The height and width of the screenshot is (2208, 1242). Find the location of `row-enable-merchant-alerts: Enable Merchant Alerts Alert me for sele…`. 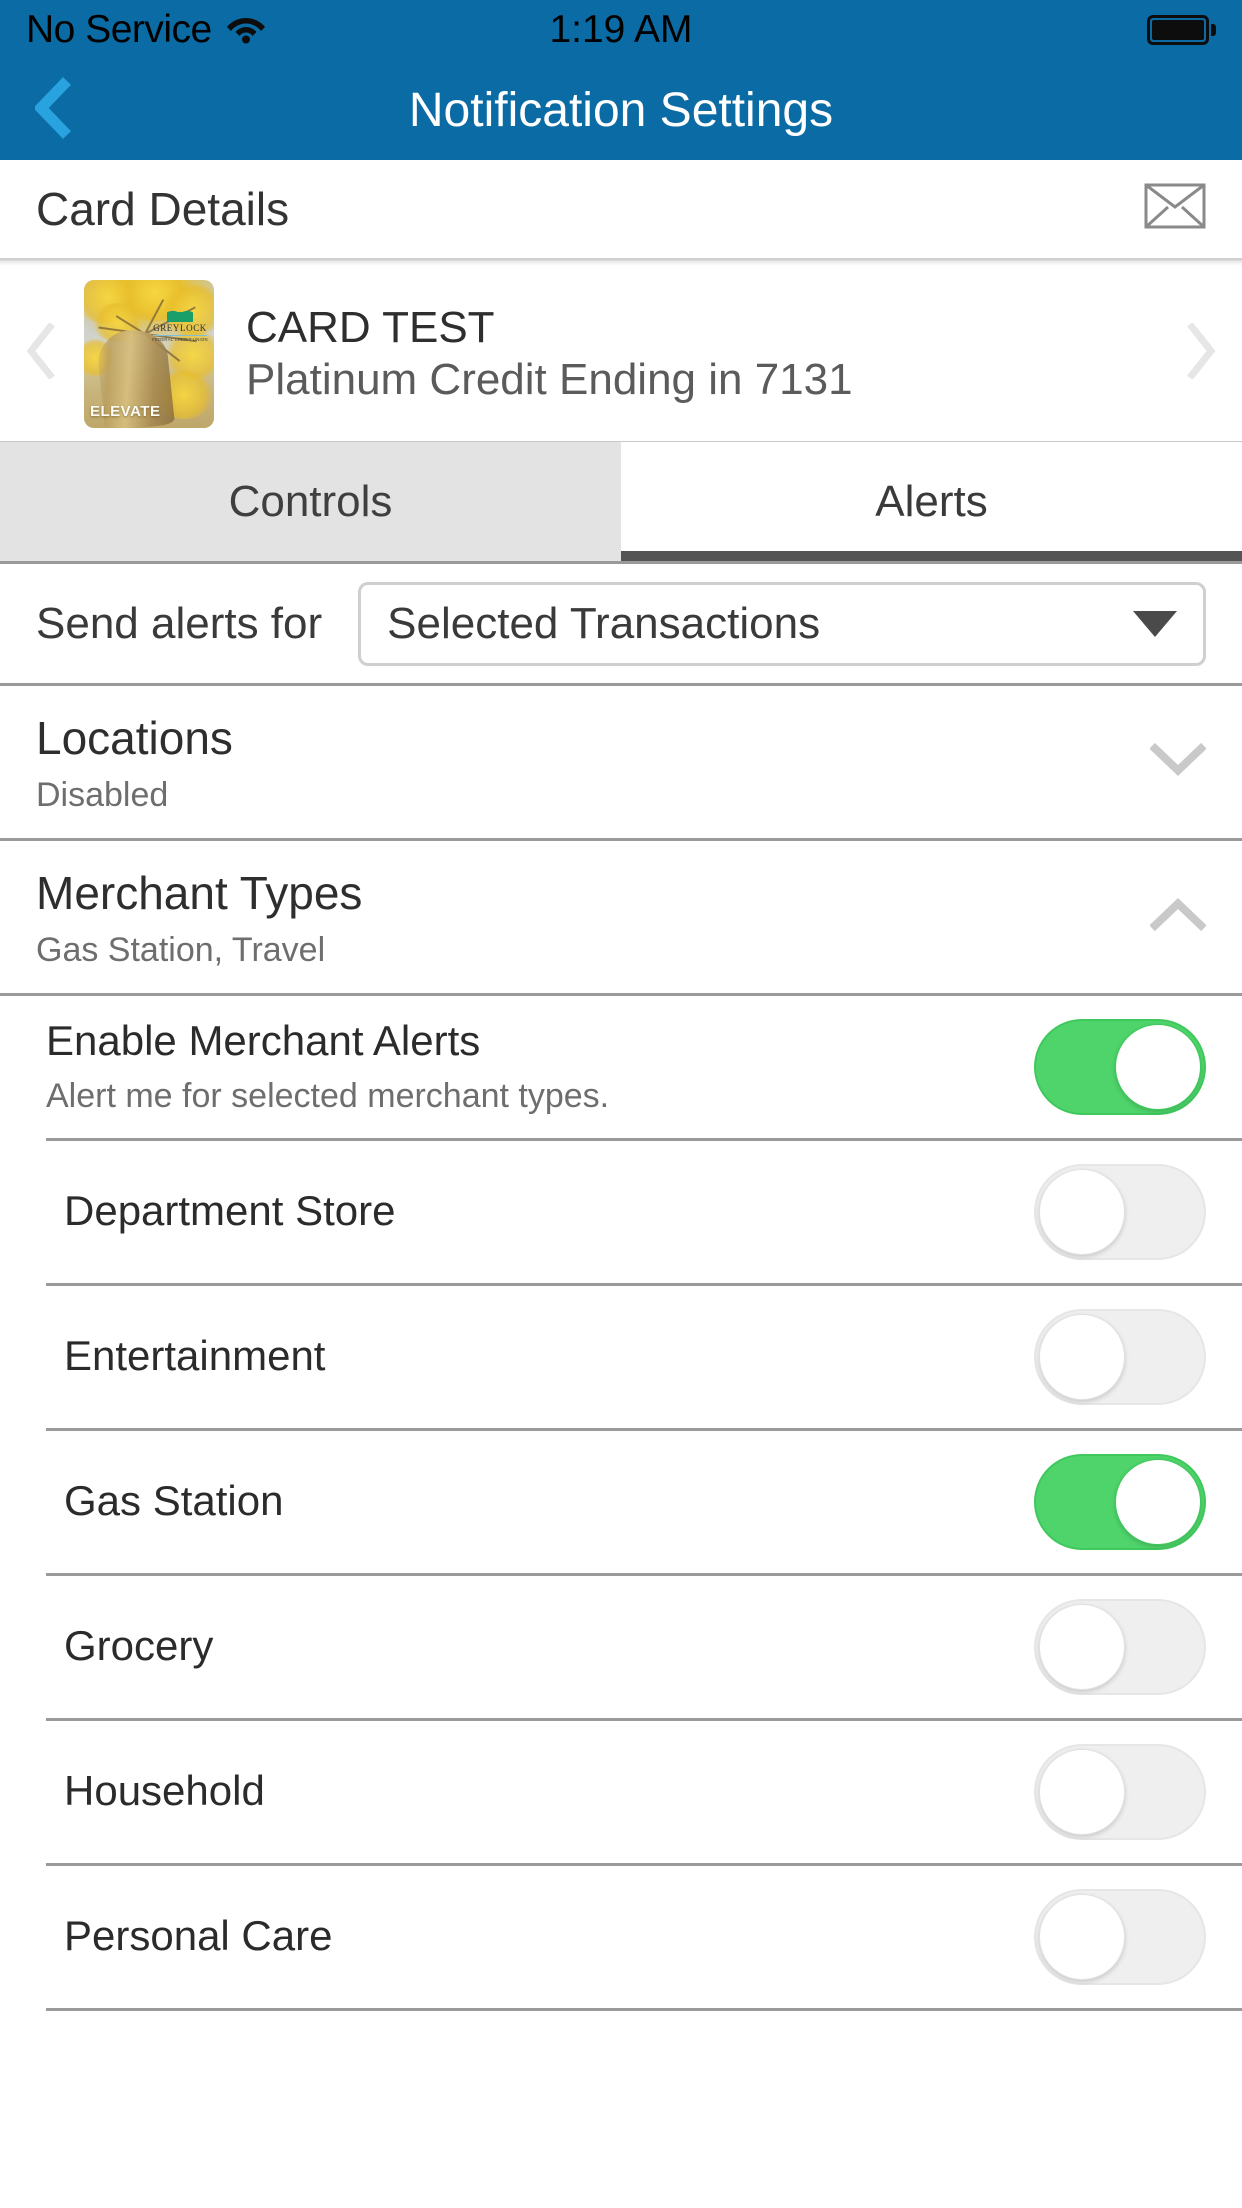

row-enable-merchant-alerts: Enable Merchant Alerts Alert me for sele… is located at coordinates (621, 1066).